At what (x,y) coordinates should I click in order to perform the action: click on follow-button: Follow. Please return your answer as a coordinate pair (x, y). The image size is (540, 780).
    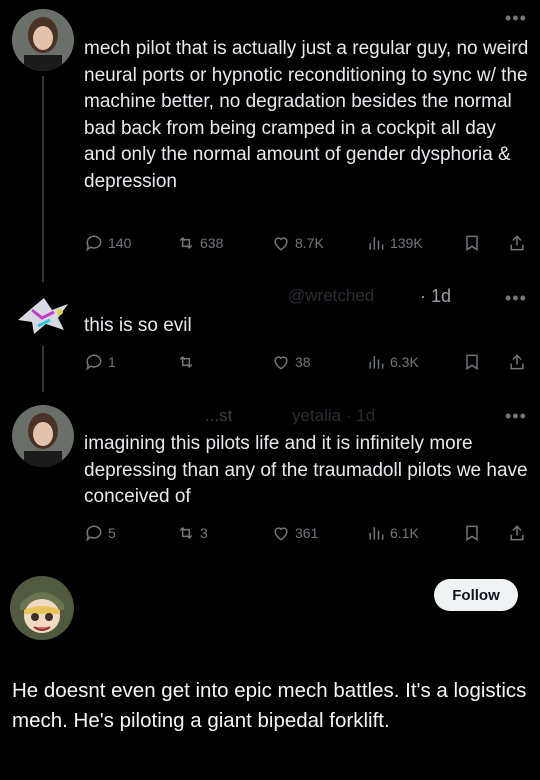
    Looking at the image, I should click on (476, 595).